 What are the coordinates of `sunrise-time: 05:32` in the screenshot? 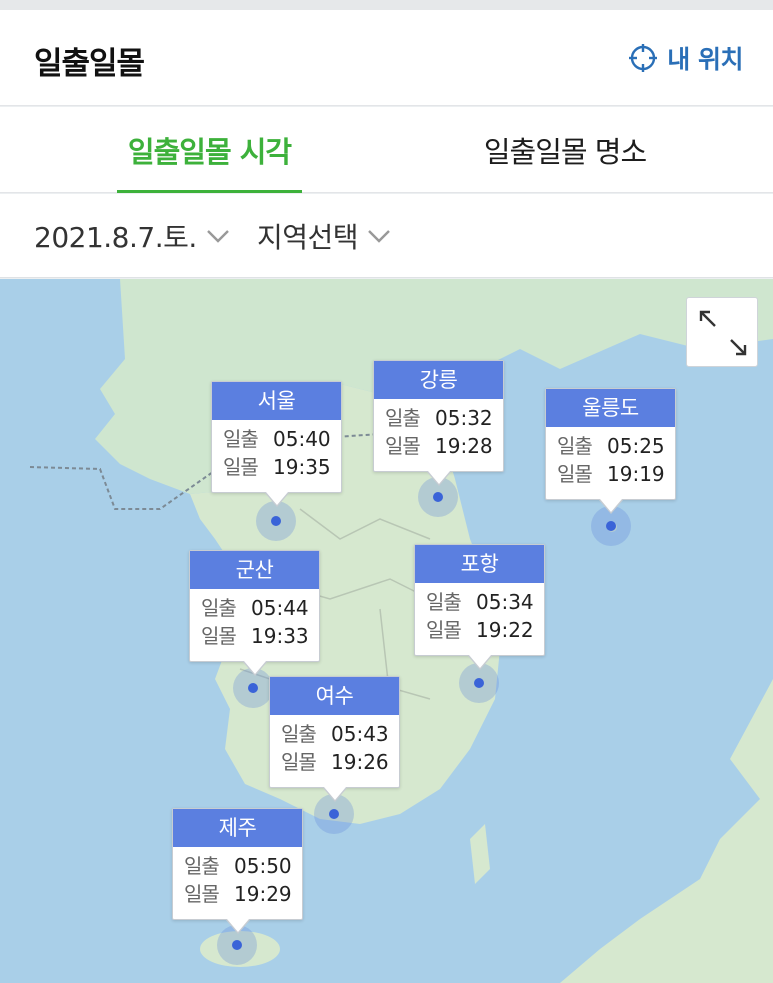 It's located at (464, 418).